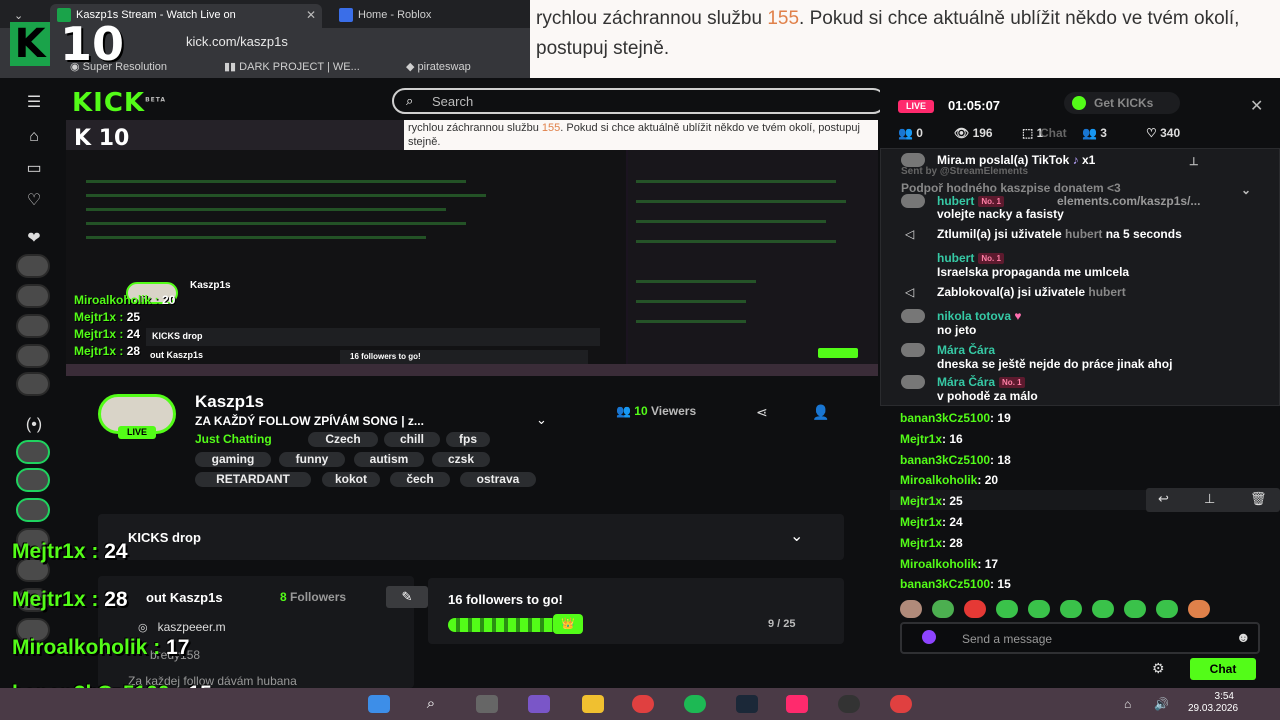 The image size is (1280, 720). What do you see at coordinates (1243, 637) in the screenshot?
I see `emoji-icon: ☻` at bounding box center [1243, 637].